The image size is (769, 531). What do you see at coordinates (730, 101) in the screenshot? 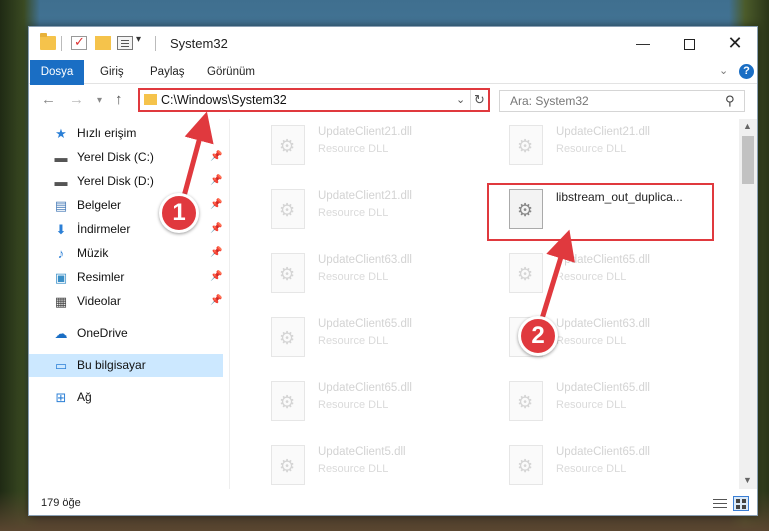
I see `search-icon: ⚲` at bounding box center [730, 101].